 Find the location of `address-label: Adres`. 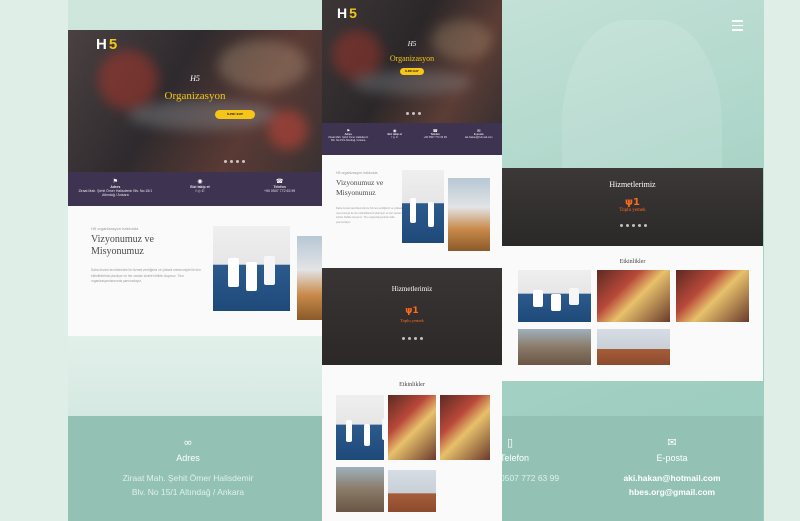

address-label: Adres is located at coordinates (188, 458).